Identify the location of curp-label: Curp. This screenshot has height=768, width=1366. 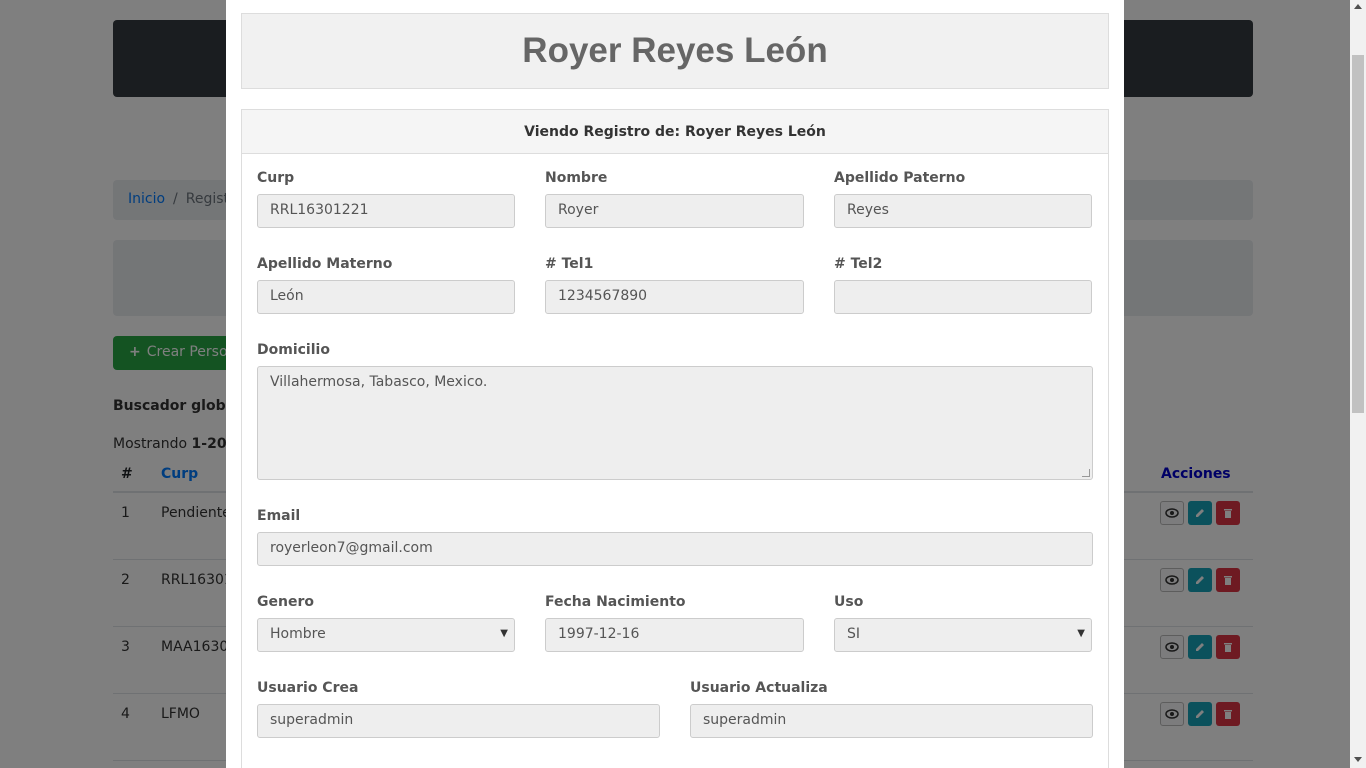
(276, 178).